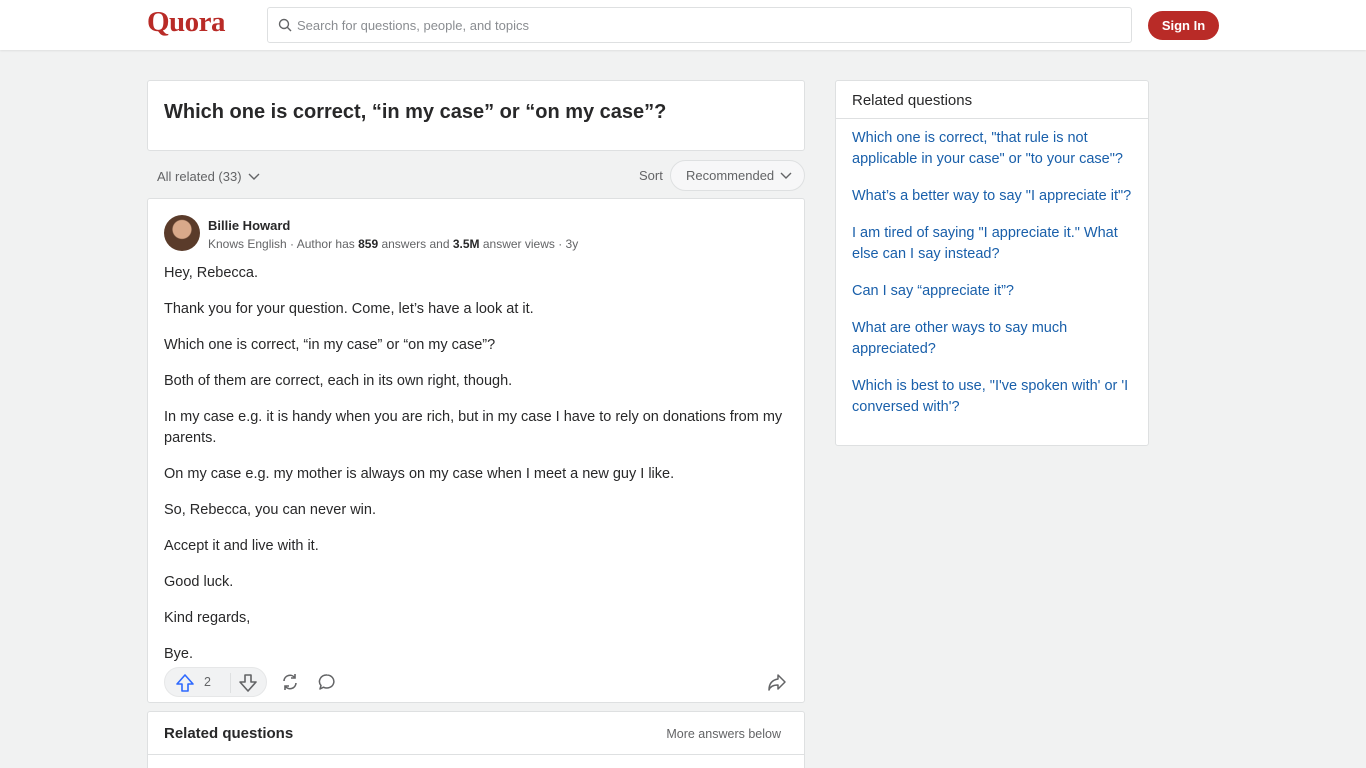 The width and height of the screenshot is (1366, 768). What do you see at coordinates (241, 546) in the screenshot?
I see `answer-paragraph: Accept it and live with it.` at bounding box center [241, 546].